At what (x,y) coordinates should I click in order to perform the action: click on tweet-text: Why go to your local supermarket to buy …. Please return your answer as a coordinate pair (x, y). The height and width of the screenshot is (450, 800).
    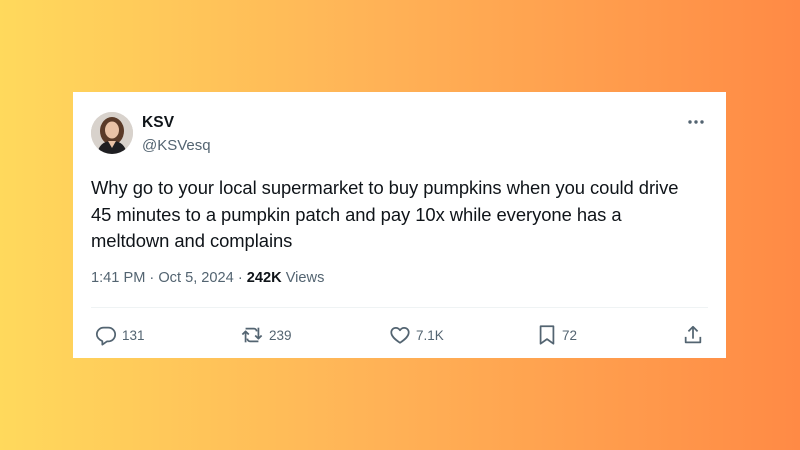
    Looking at the image, I should click on (385, 214).